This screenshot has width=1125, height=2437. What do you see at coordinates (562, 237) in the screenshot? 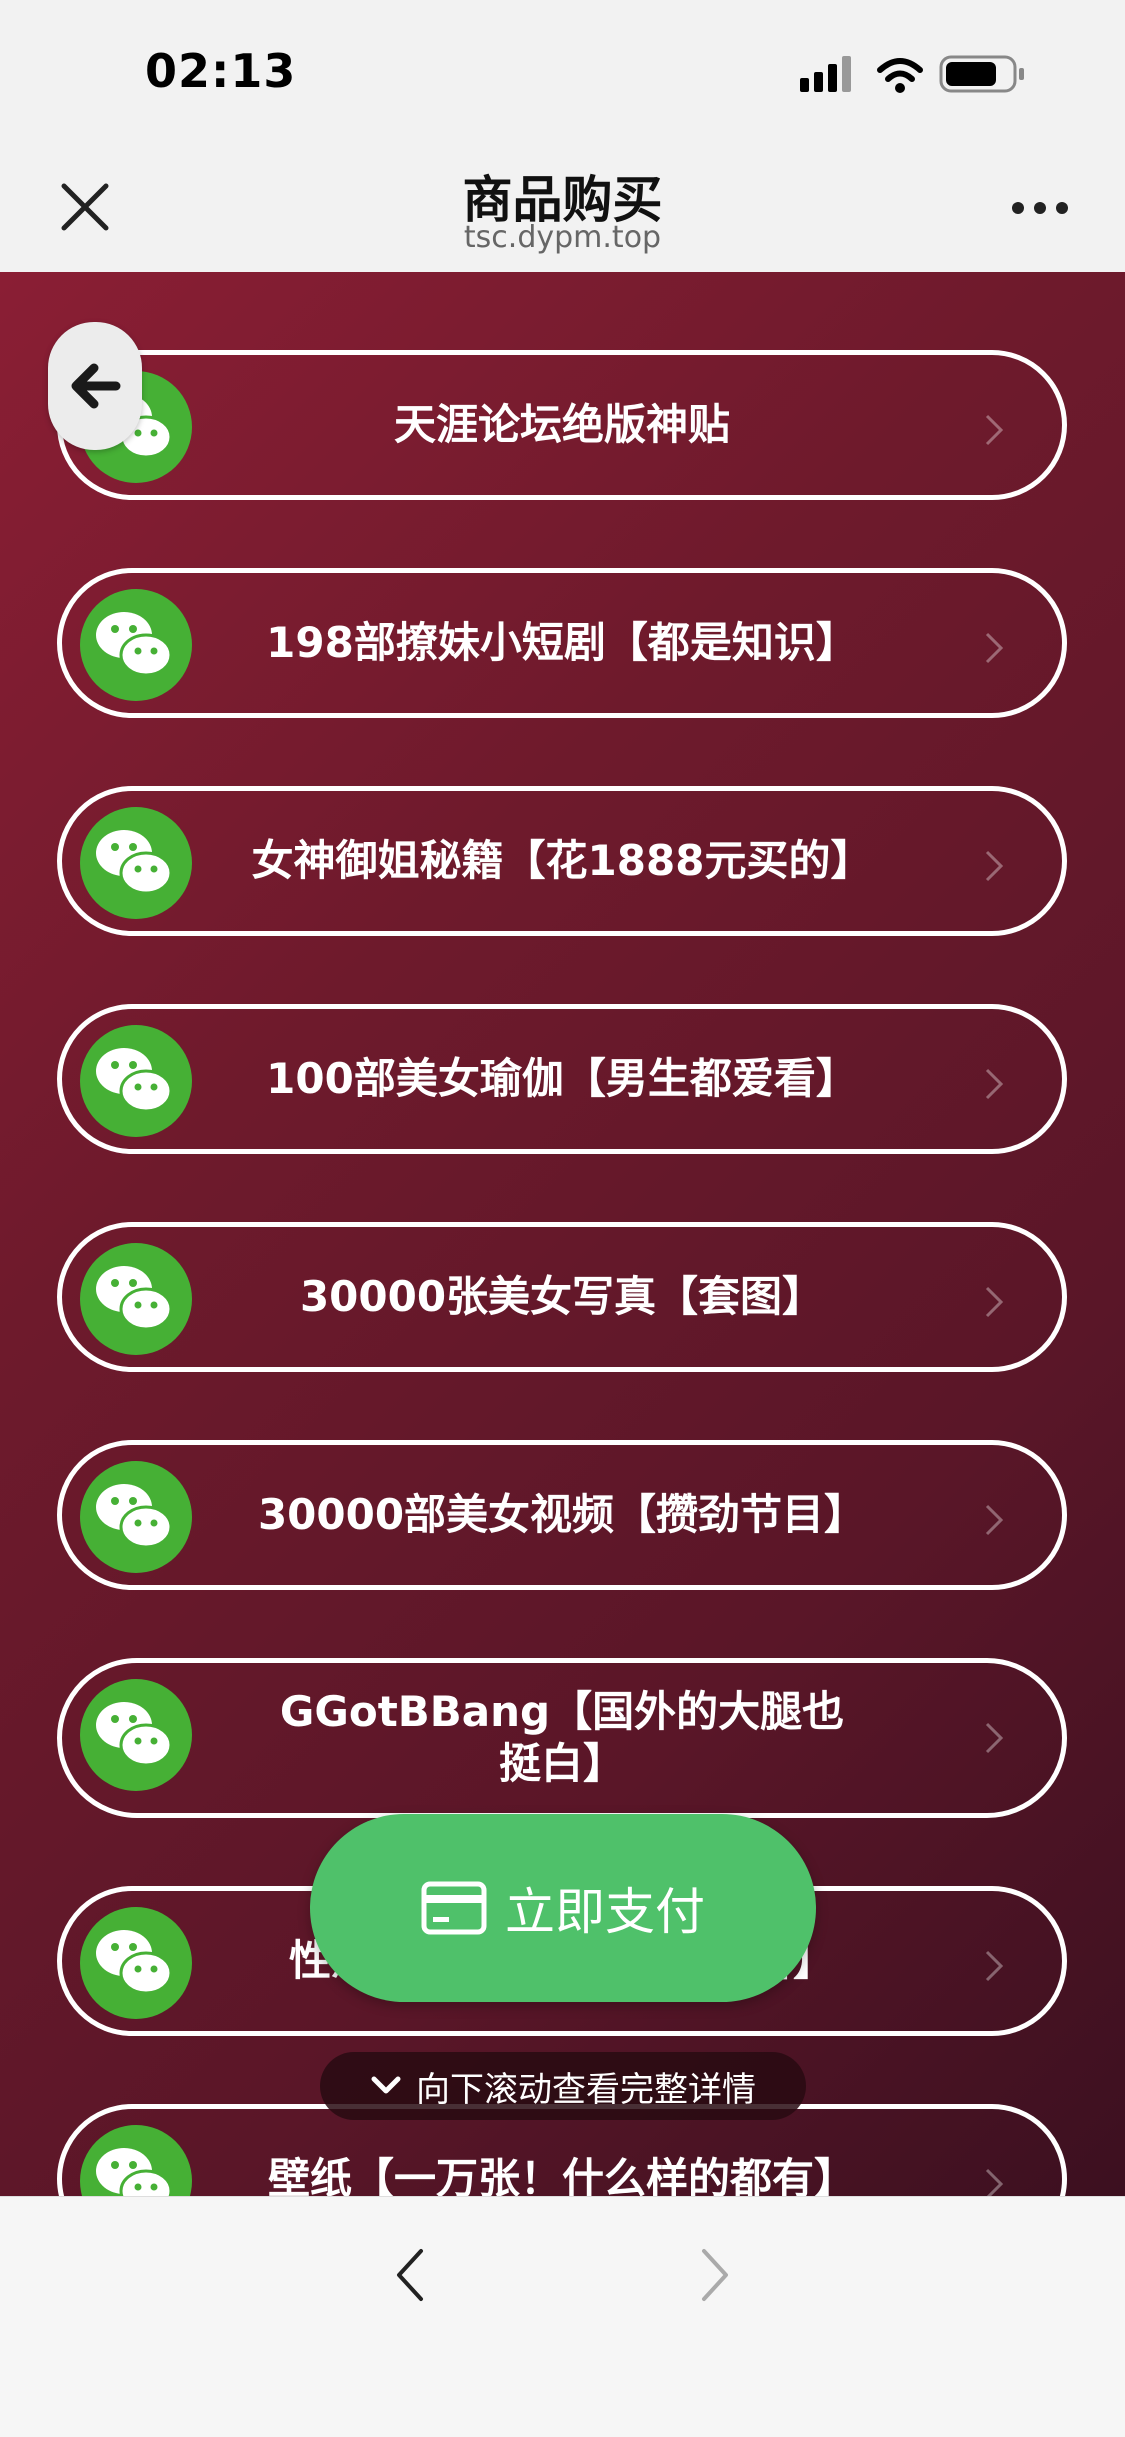
I see `page-url: tsc.dypm.top` at bounding box center [562, 237].